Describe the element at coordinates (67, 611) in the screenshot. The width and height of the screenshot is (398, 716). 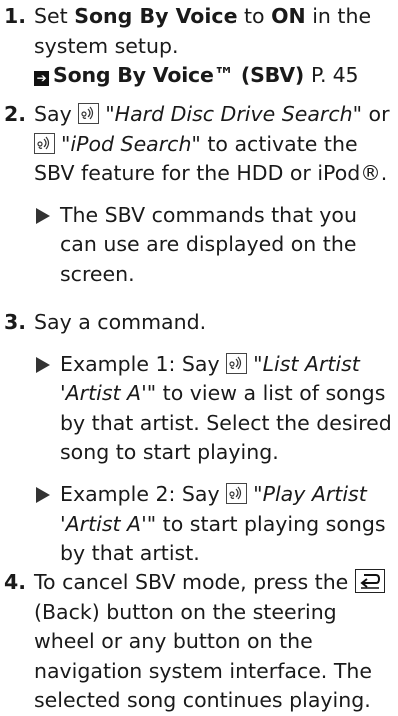
I see `back-label: (Back)` at that location.